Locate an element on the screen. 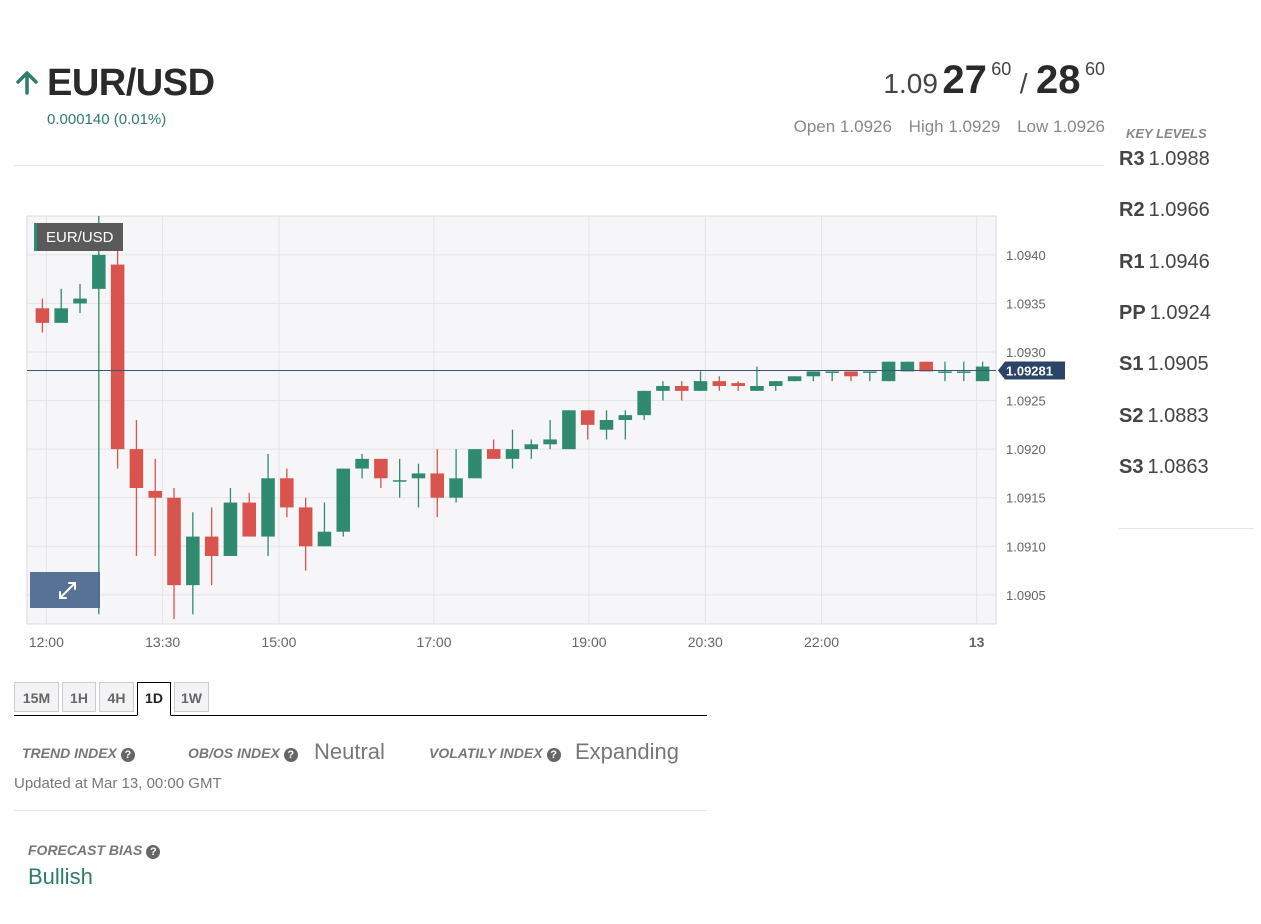 This screenshot has height=924, width=1261. obos-index-label: OB/OS INDEX? is located at coordinates (243, 753).